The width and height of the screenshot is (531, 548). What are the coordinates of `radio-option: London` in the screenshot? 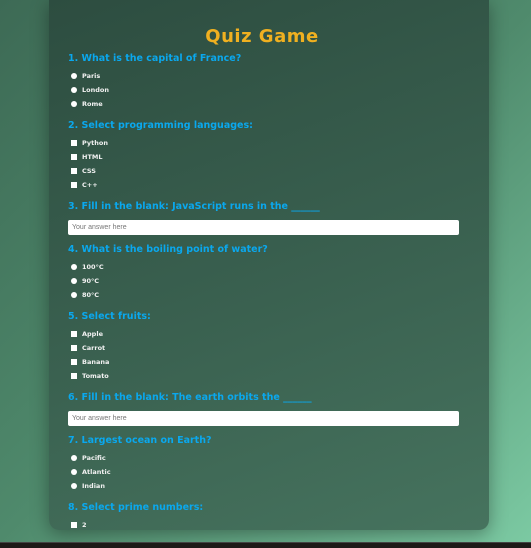 It's located at (271, 90).